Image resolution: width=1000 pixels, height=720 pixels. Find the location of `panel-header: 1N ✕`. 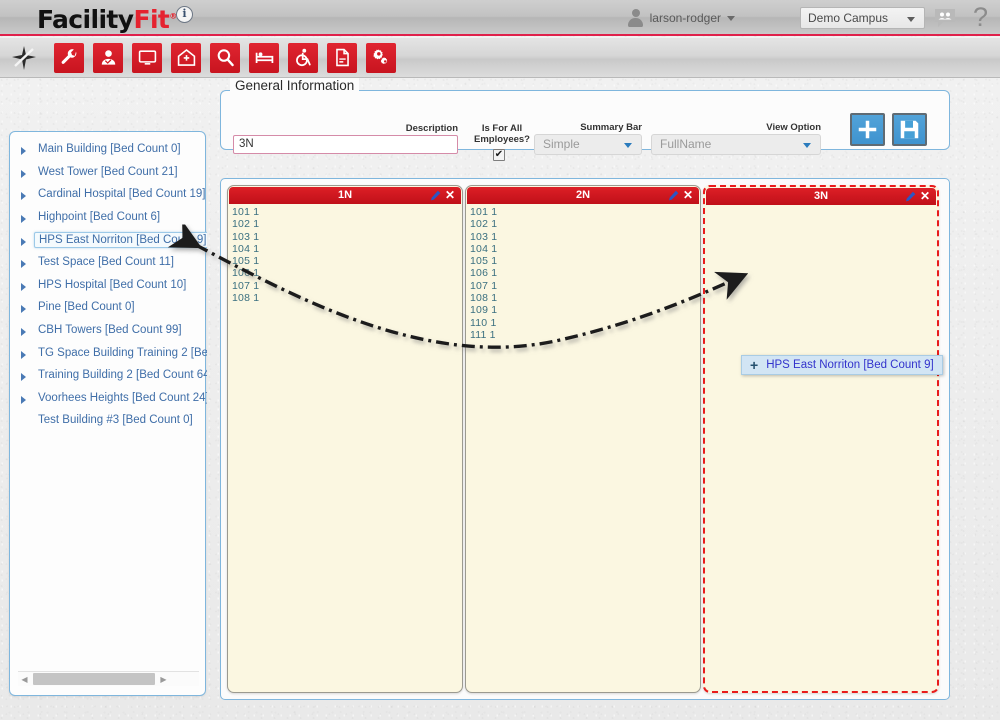

panel-header: 1N ✕ is located at coordinates (345, 195).